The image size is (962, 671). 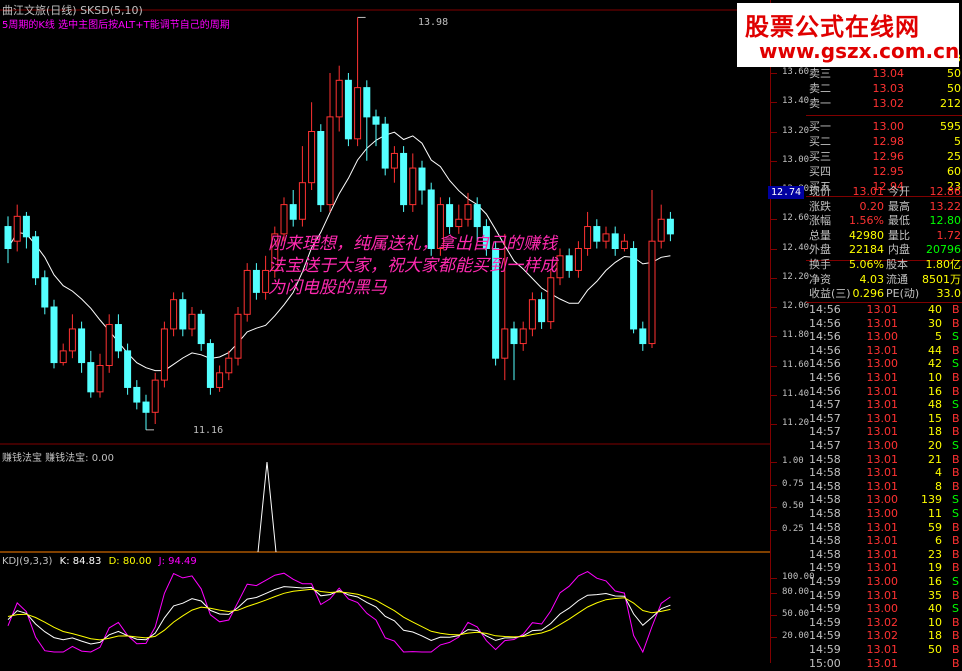 What do you see at coordinates (935, 377) in the screenshot?
I see `trade-volume: 10` at bounding box center [935, 377].